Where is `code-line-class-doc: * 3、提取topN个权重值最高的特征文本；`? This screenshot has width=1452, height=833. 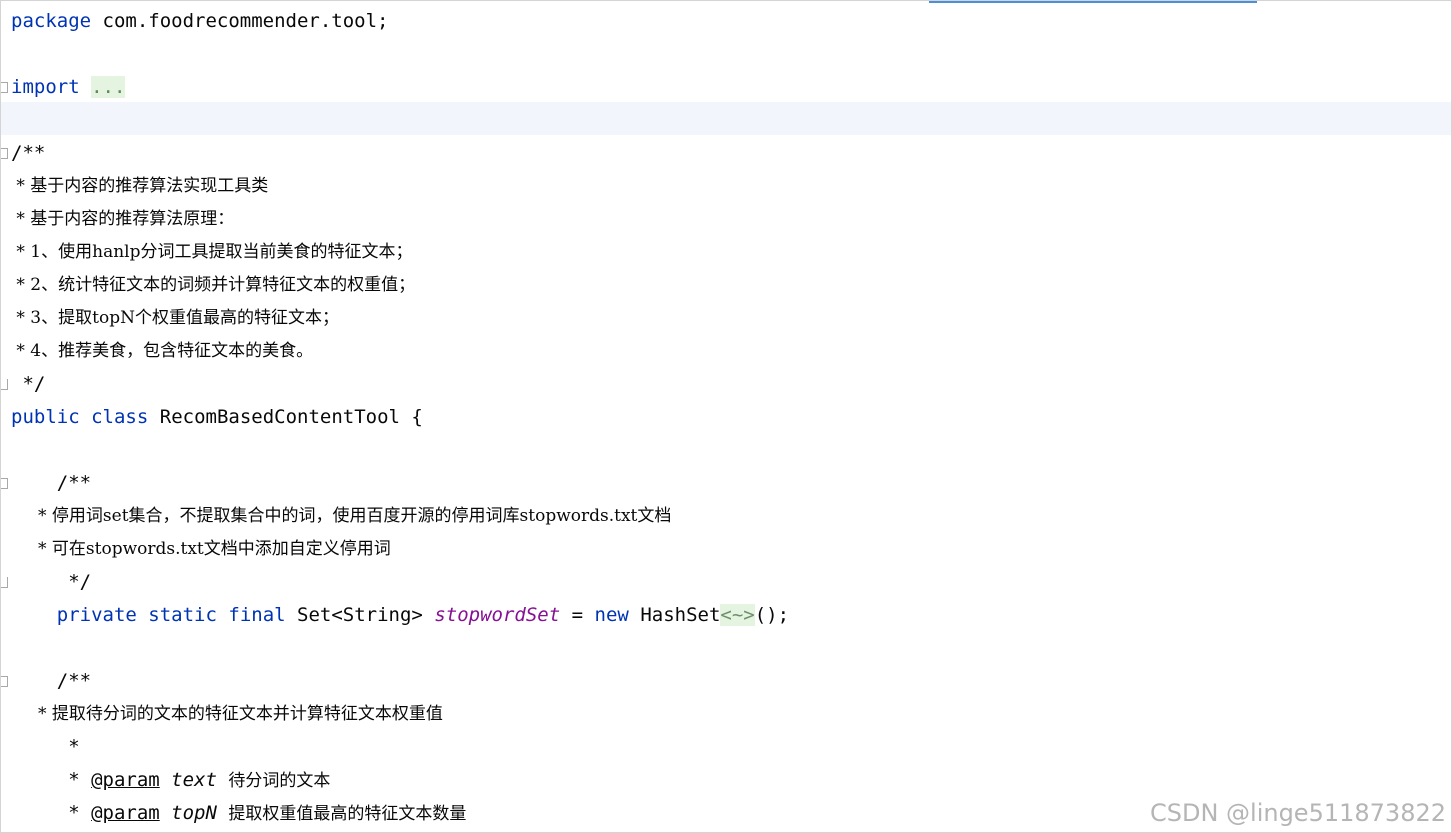 code-line-class-doc: * 3、提取topN个权重值最高的特征文本； is located at coordinates (726, 318).